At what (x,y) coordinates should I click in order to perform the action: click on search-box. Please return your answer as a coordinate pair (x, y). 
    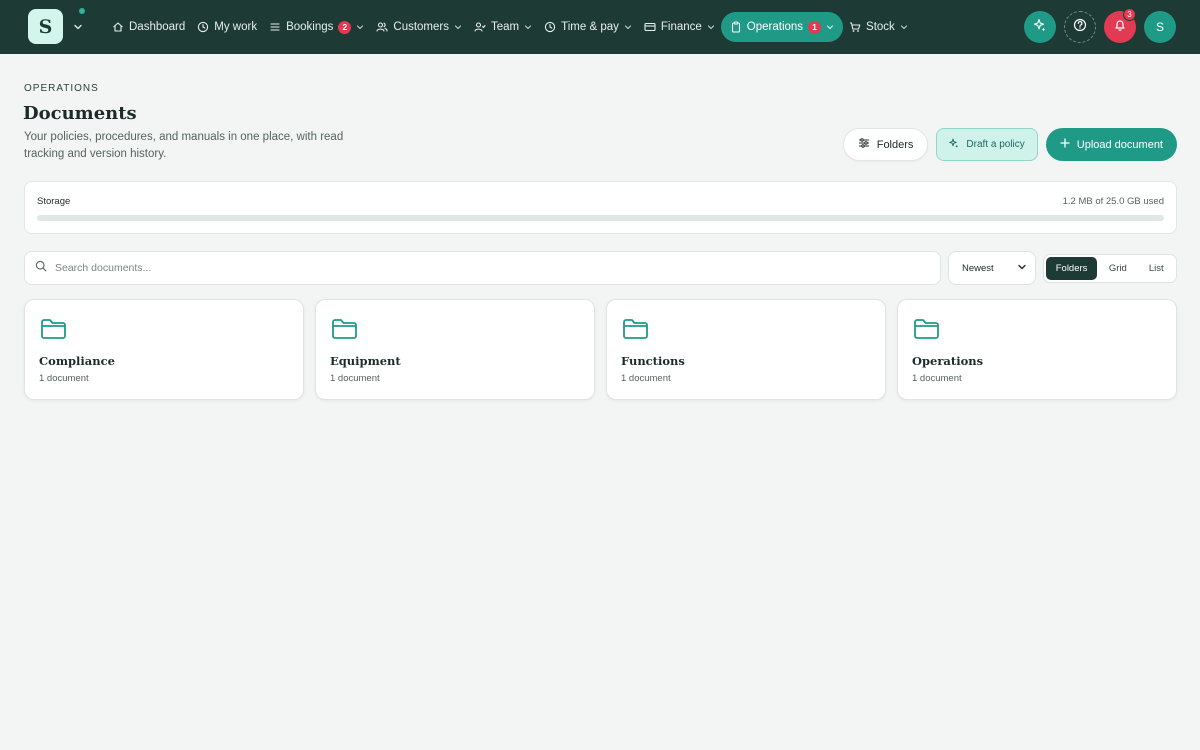
    Looking at the image, I should click on (482, 268).